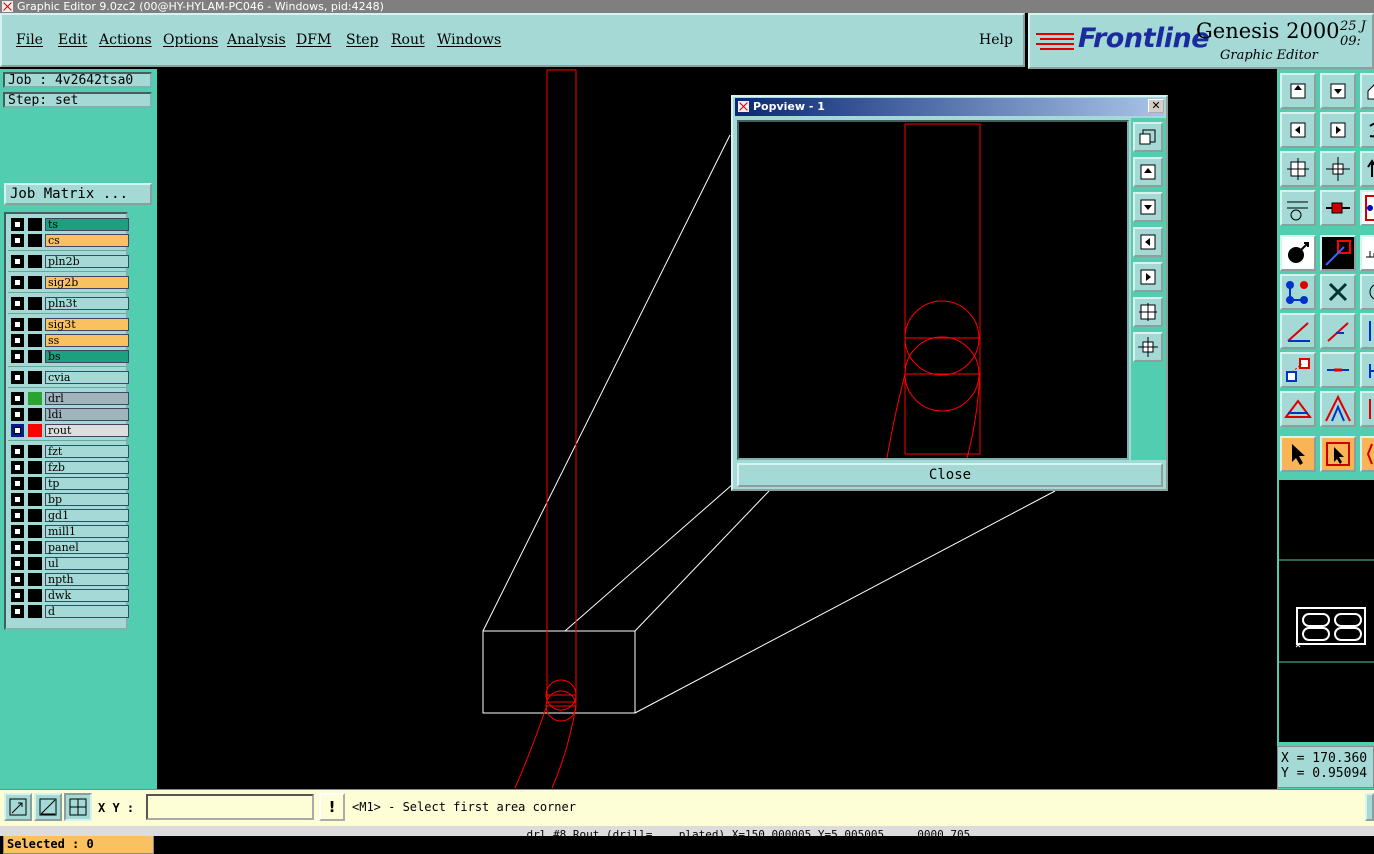  Describe the element at coordinates (256, 40) in the screenshot. I see `menu-analysis: Analysis` at that location.